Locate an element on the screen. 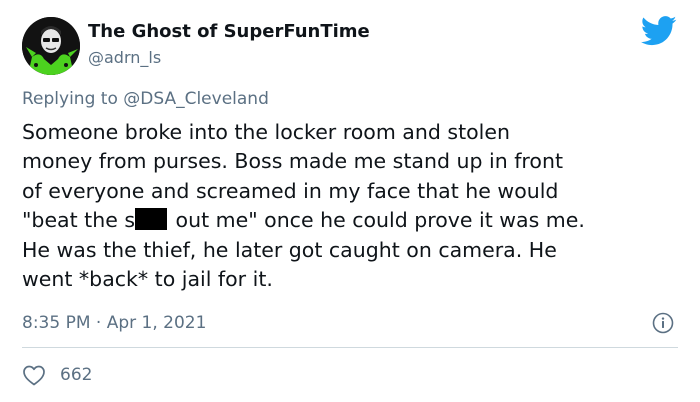 The height and width of the screenshot is (402, 700). avatar is located at coordinates (51, 46).